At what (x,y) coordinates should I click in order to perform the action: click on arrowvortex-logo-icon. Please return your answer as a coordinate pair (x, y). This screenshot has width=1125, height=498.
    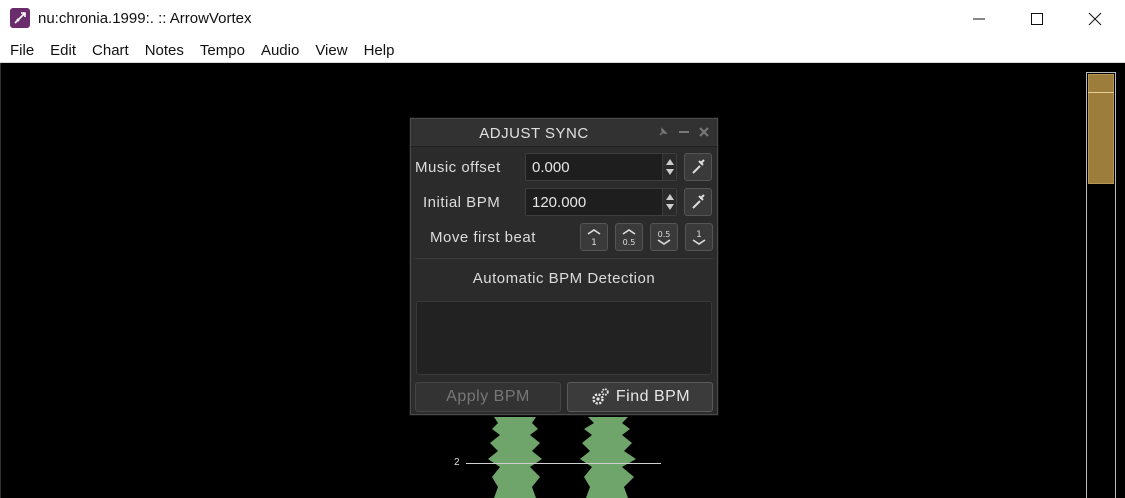
    Looking at the image, I should click on (20, 18).